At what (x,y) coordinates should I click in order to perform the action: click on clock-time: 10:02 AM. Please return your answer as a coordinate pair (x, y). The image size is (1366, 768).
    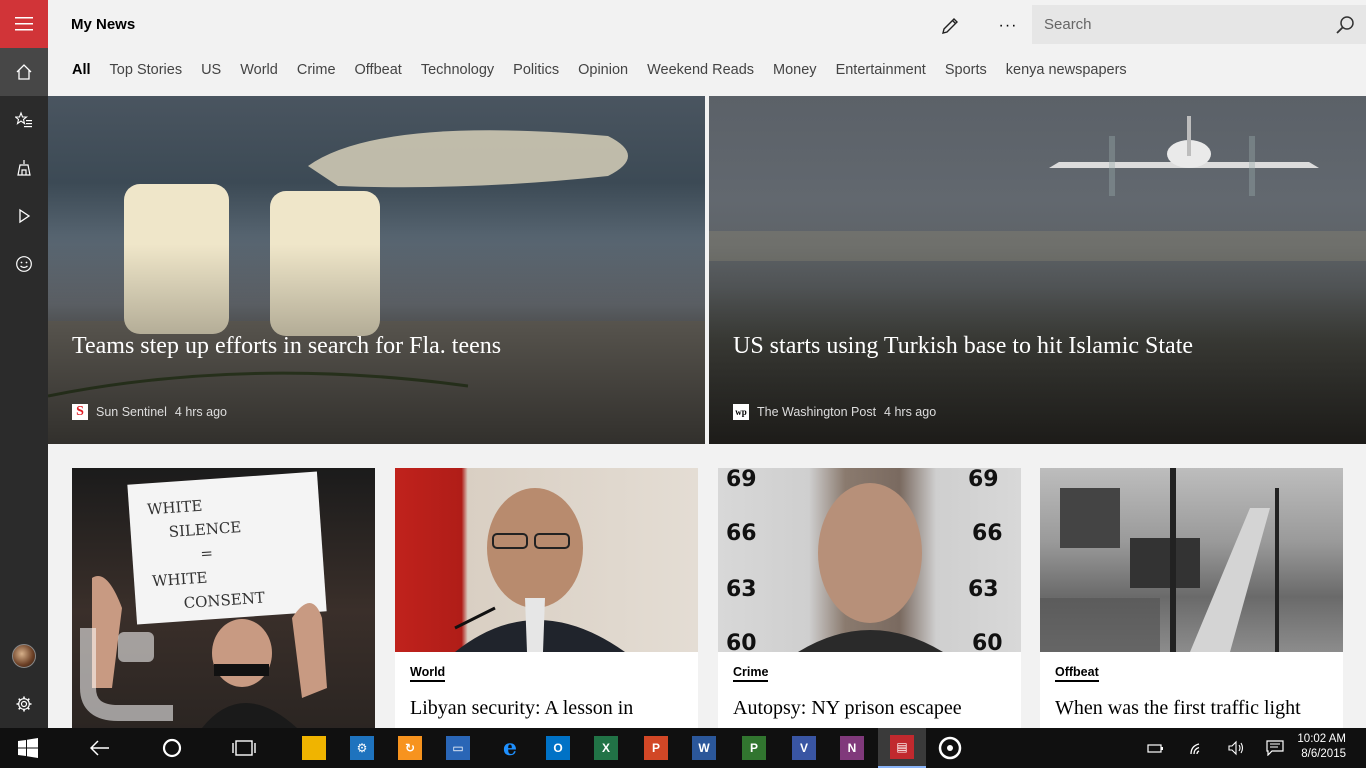
    Looking at the image, I should click on (1321, 739).